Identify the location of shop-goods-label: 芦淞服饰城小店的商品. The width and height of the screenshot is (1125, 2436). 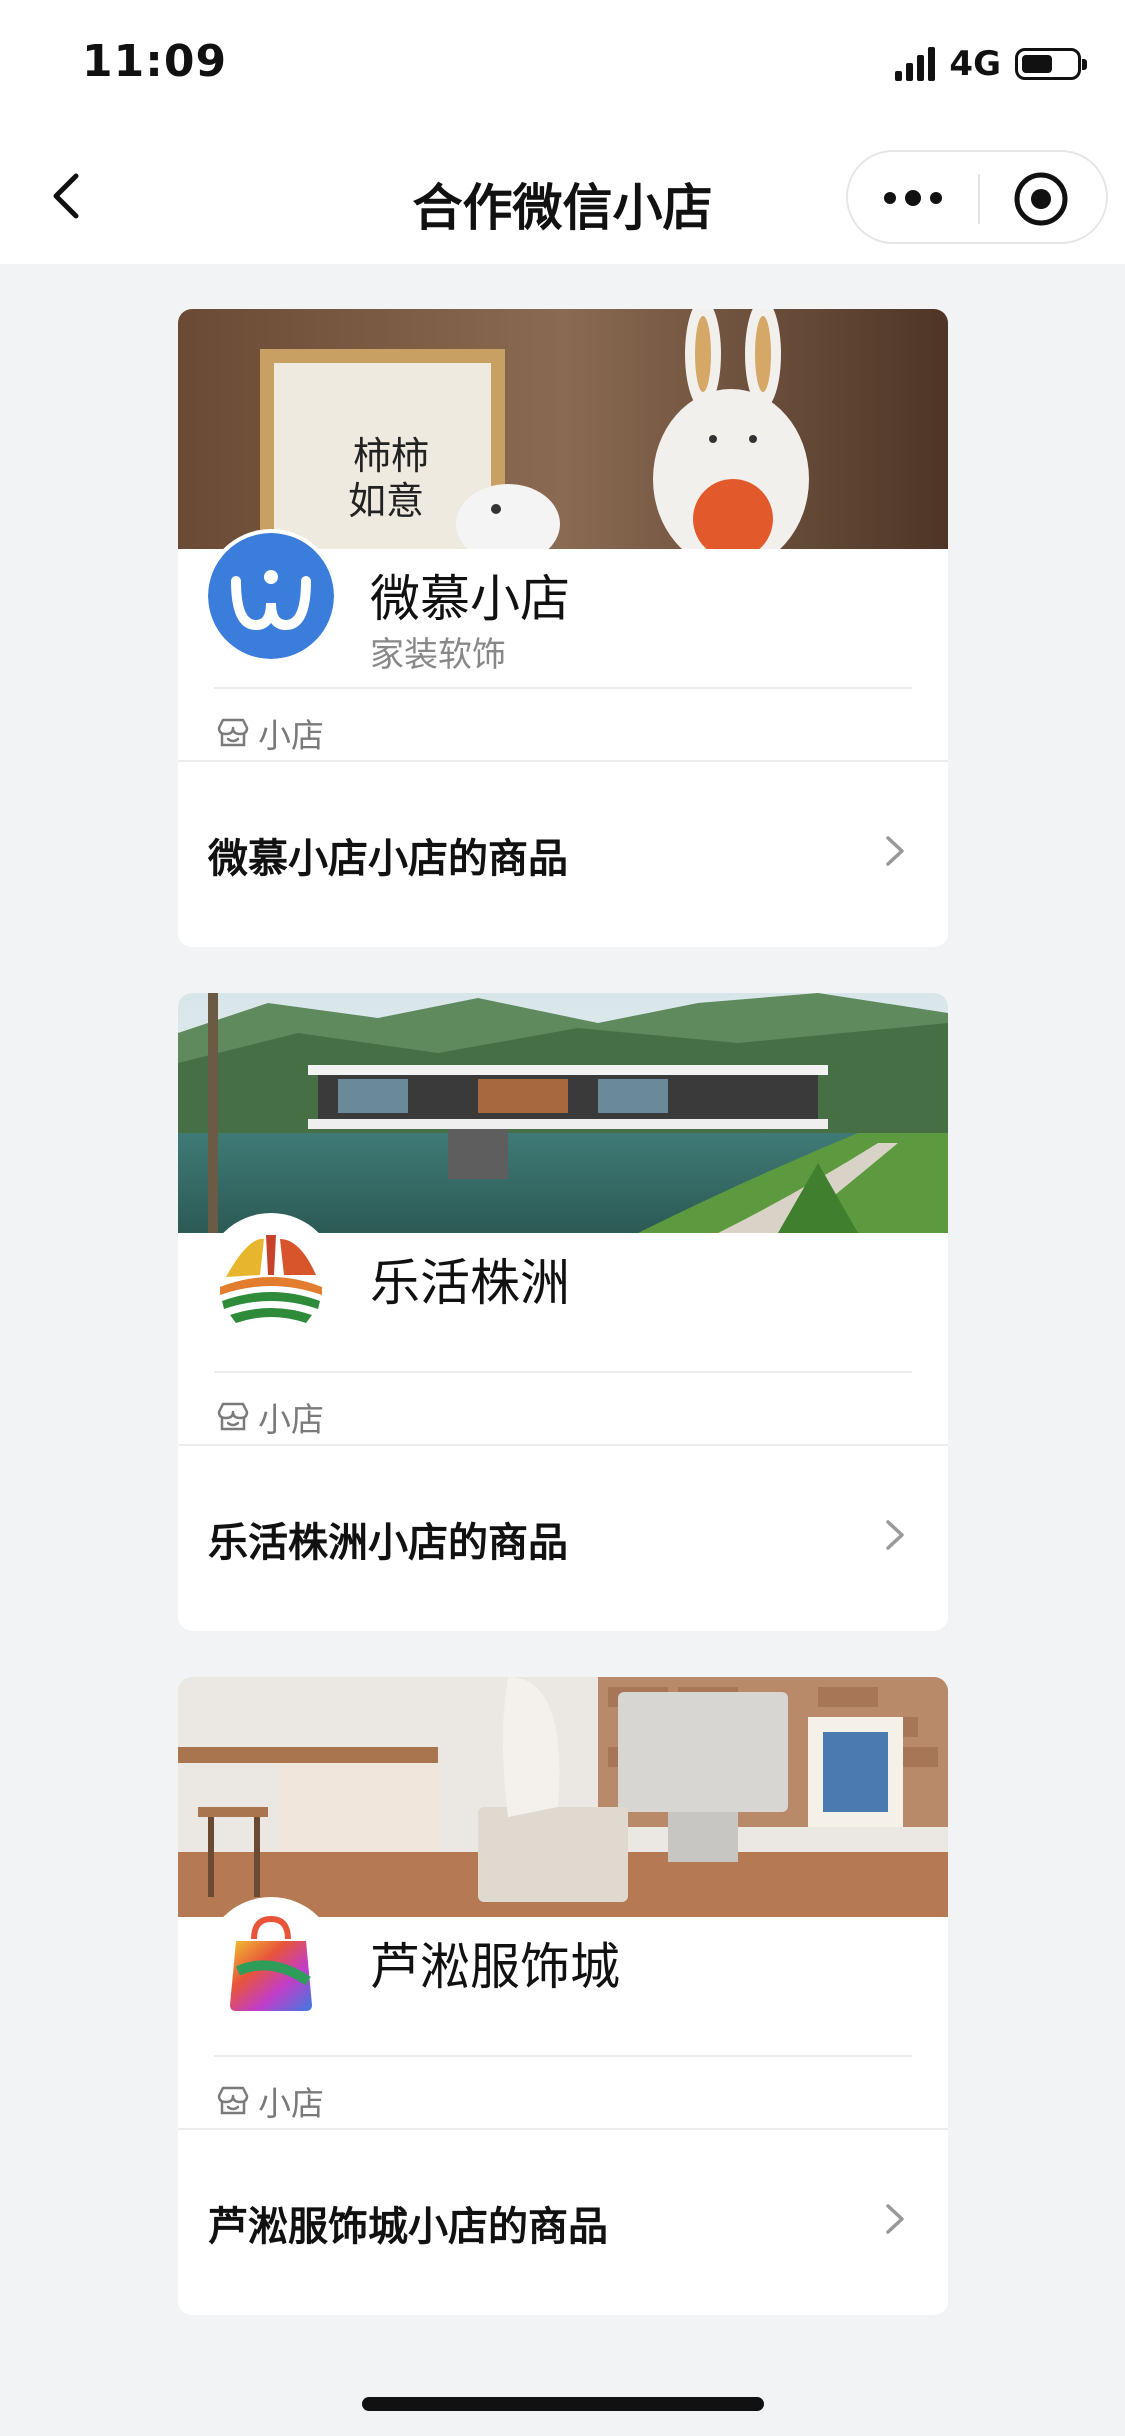
(408, 2227).